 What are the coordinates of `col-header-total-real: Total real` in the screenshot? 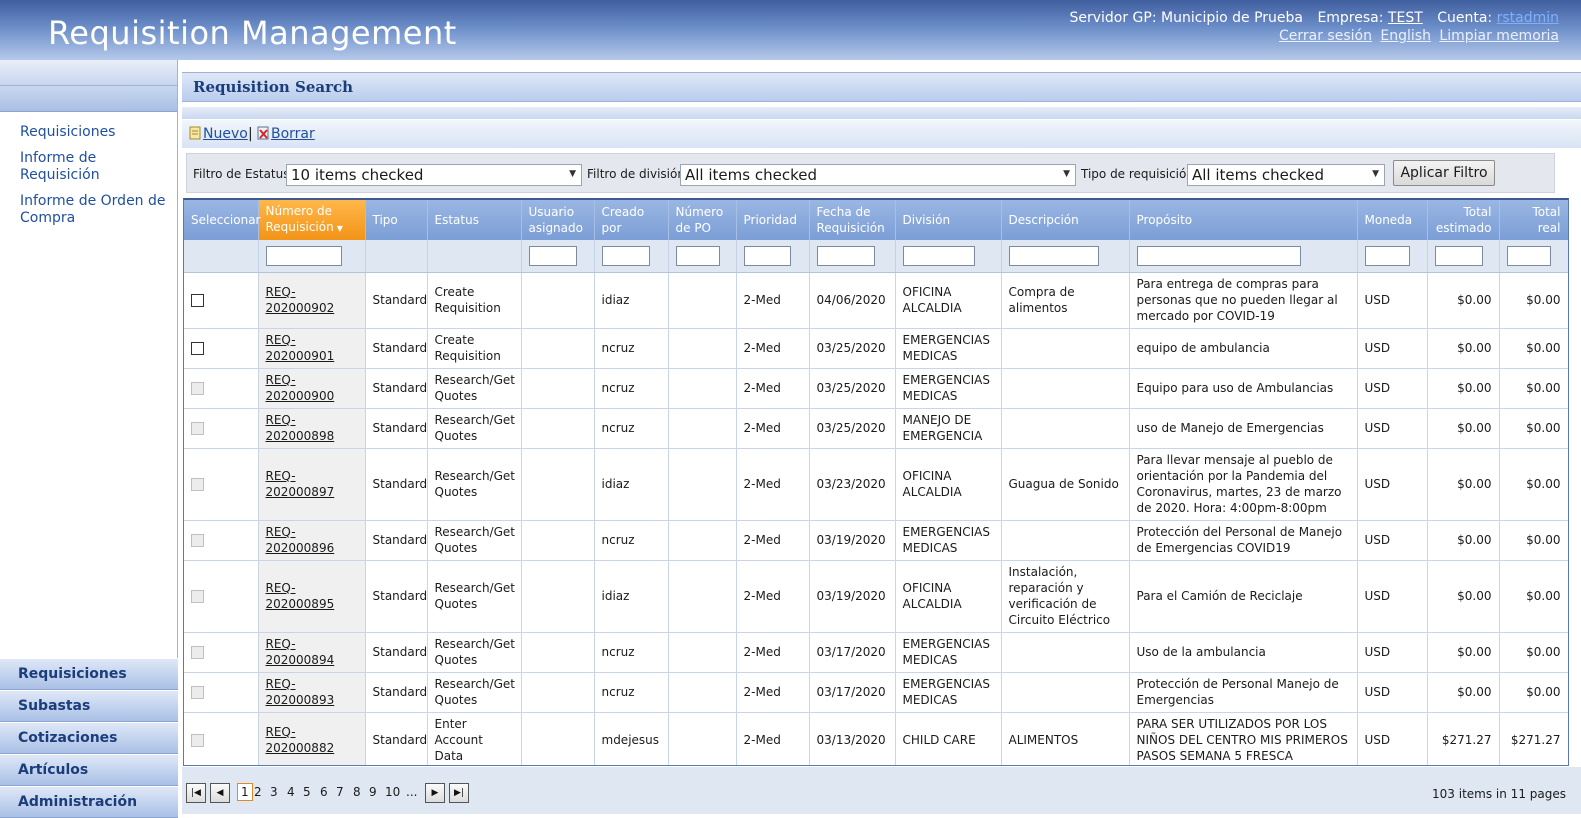 It's located at (1533, 220).